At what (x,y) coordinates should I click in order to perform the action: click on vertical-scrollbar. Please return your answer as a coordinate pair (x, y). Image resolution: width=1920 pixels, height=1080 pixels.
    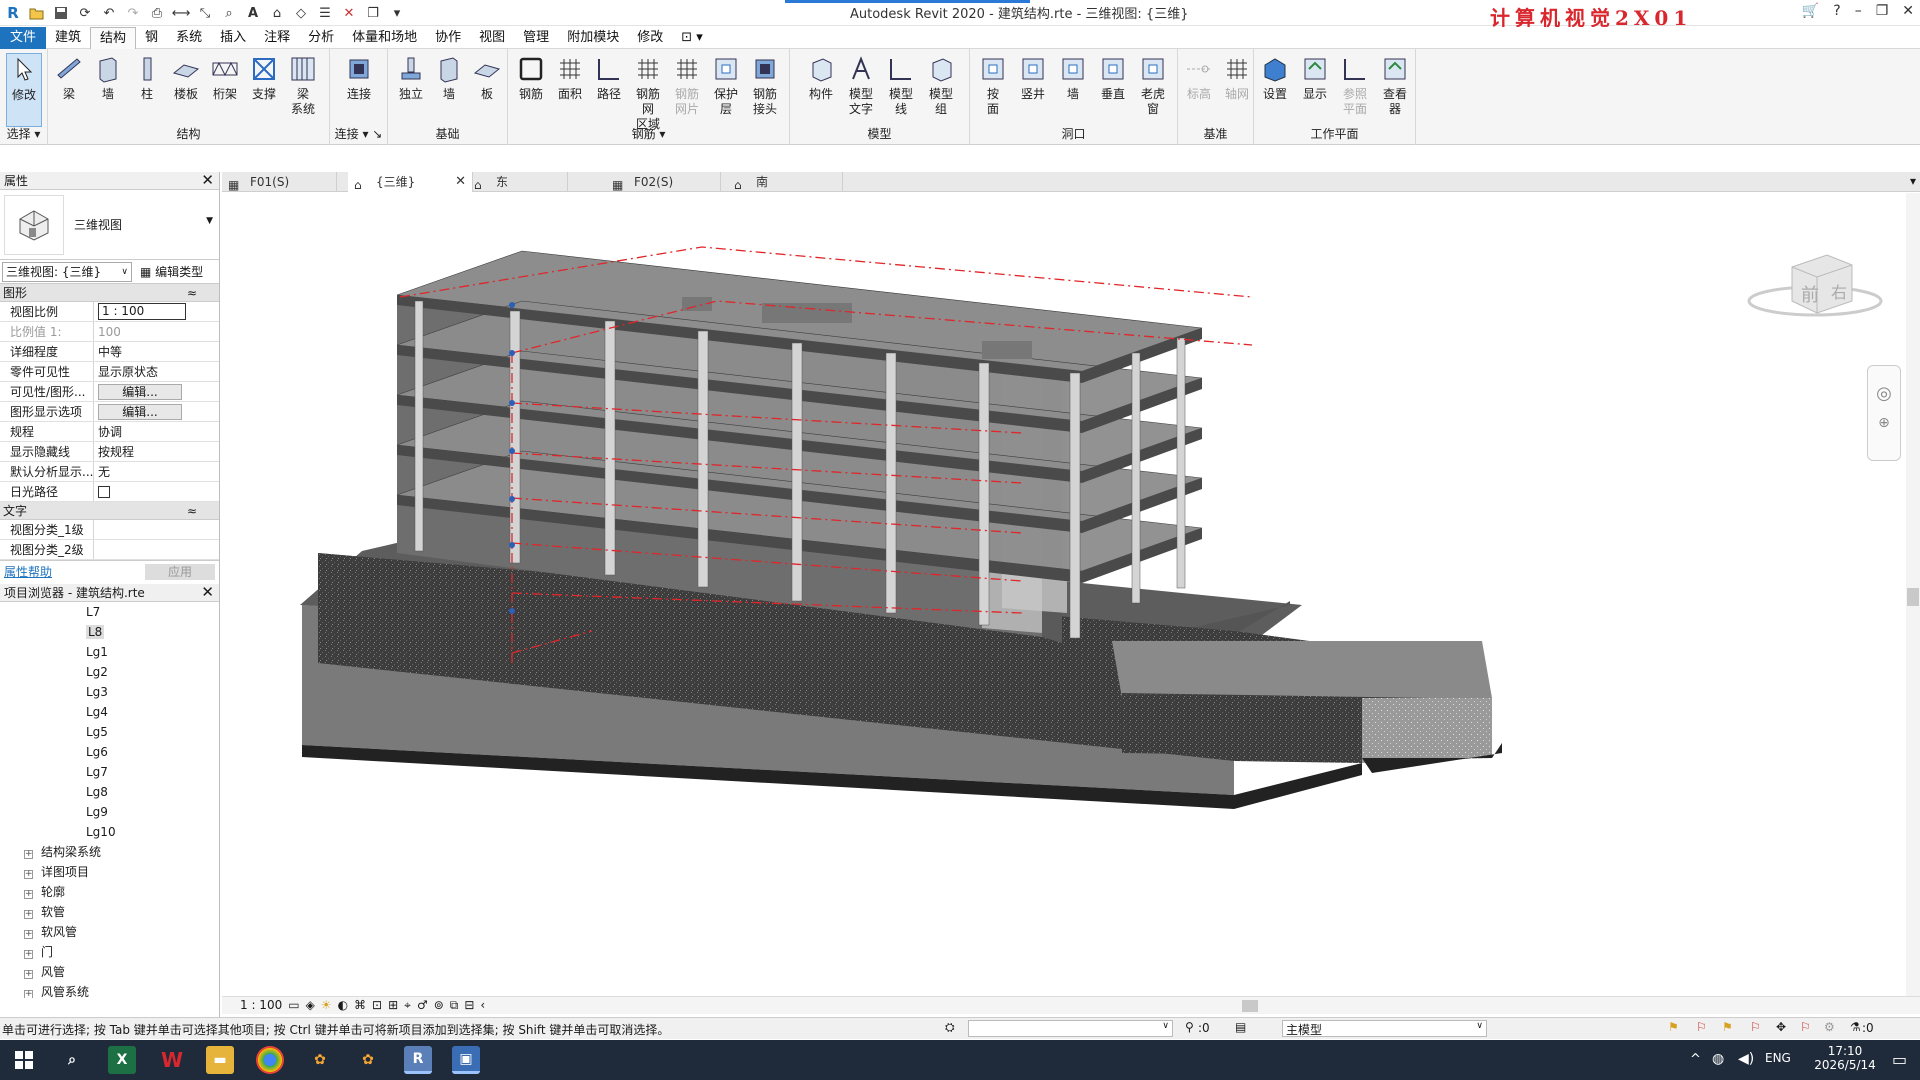
    Looking at the image, I should click on (1913, 599).